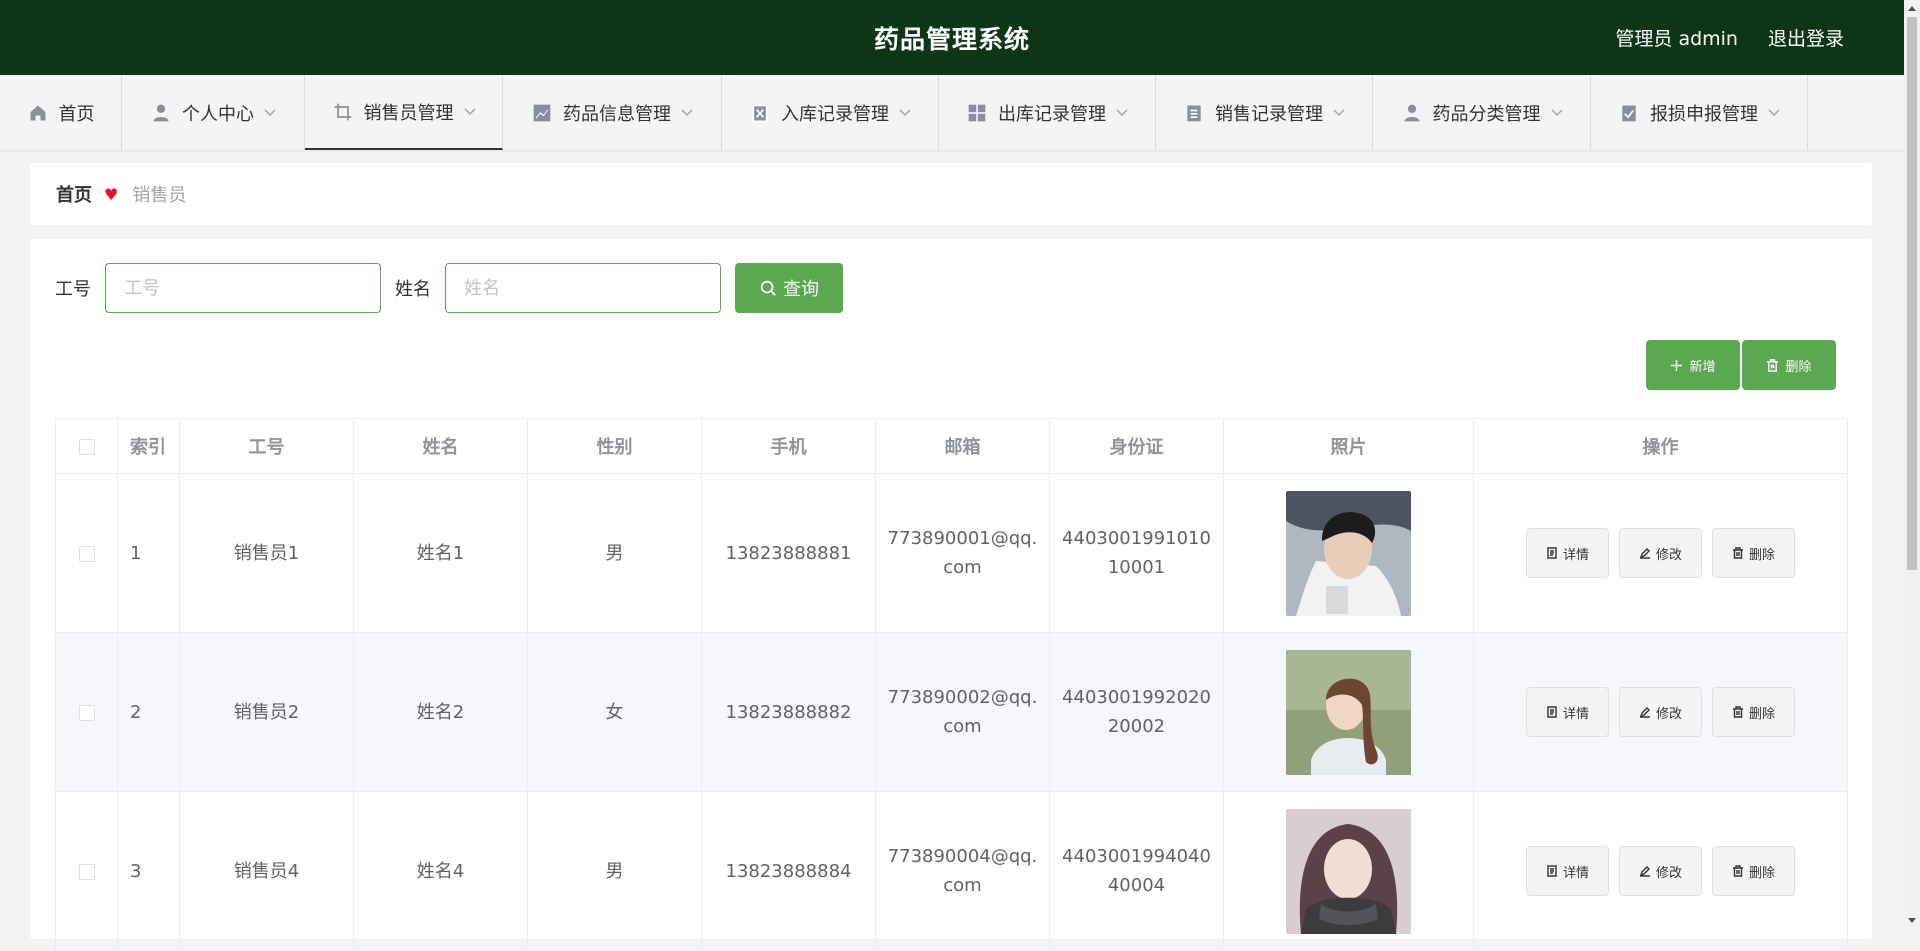 This screenshot has height=951, width=1920. I want to click on search-id-input, so click(243, 288).